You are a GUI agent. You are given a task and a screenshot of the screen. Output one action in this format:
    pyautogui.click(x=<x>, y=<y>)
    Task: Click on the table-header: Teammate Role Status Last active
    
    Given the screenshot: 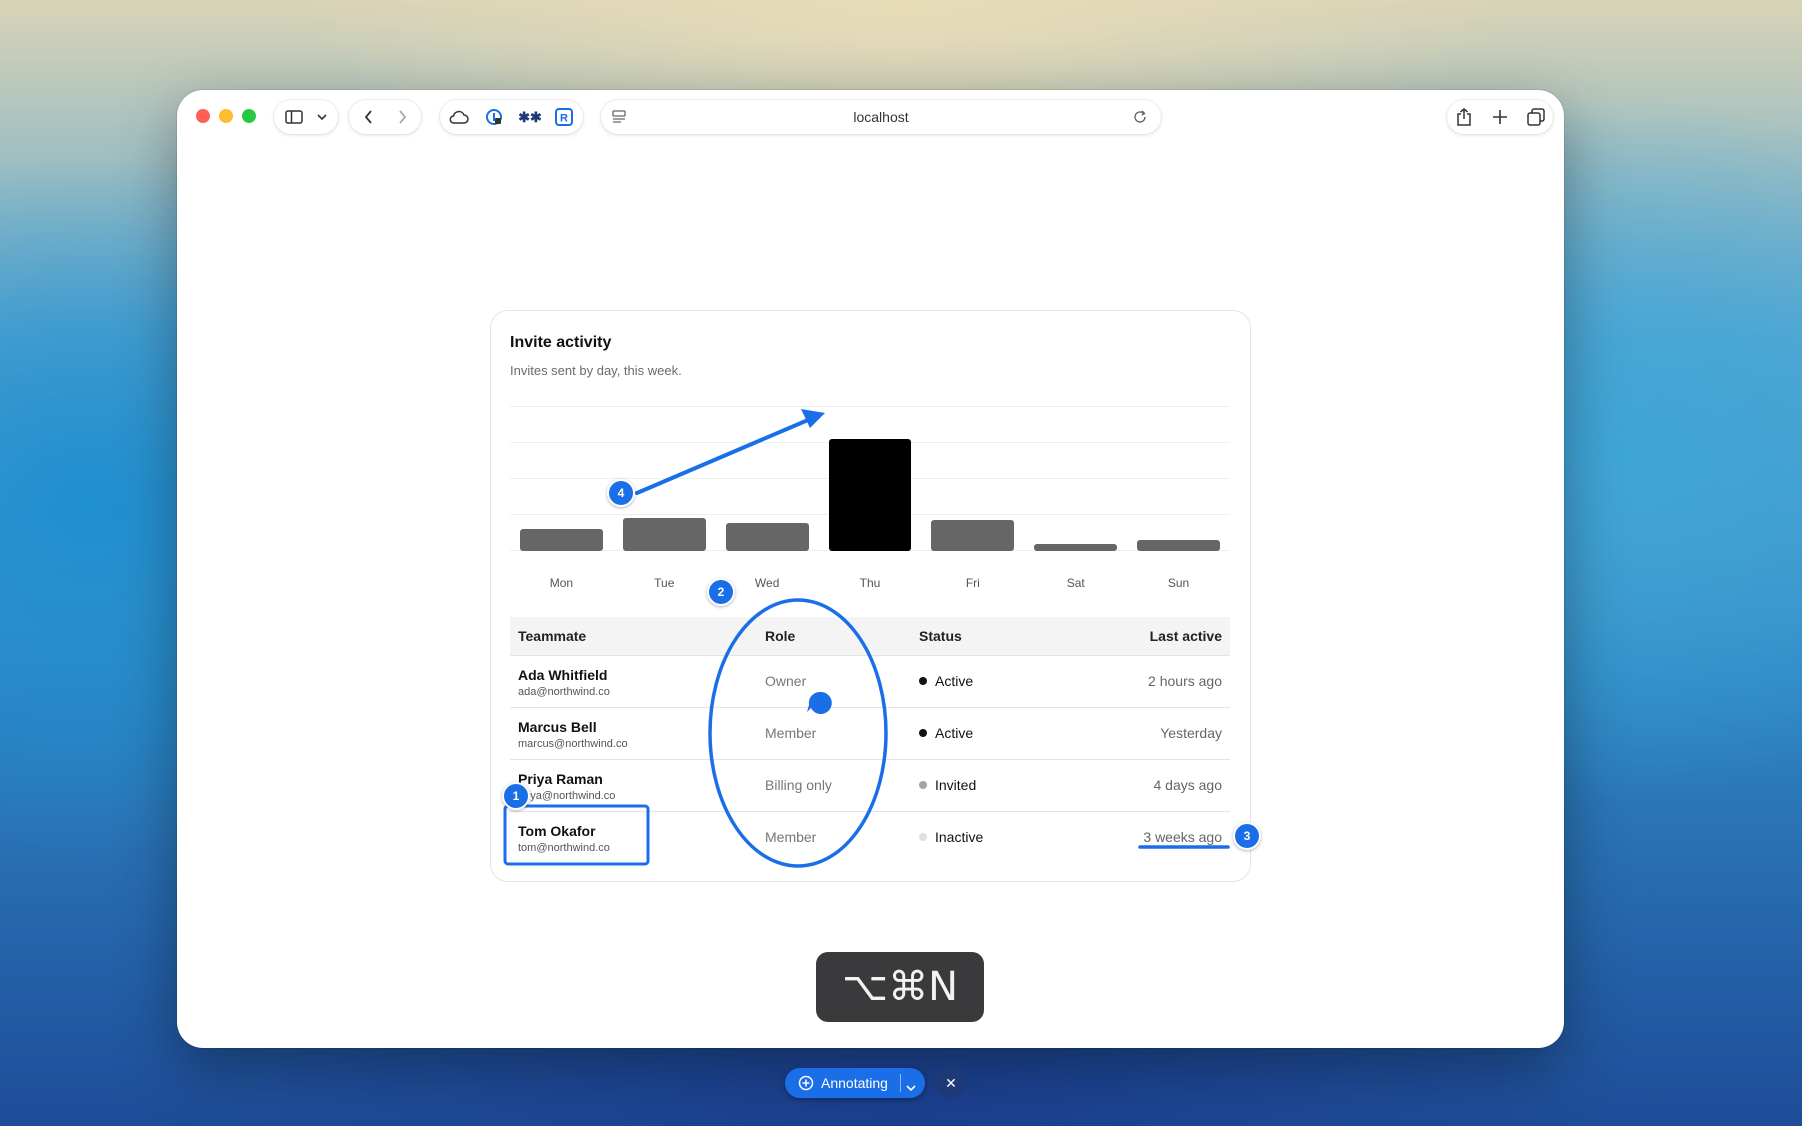 What is the action you would take?
    pyautogui.click(x=870, y=636)
    